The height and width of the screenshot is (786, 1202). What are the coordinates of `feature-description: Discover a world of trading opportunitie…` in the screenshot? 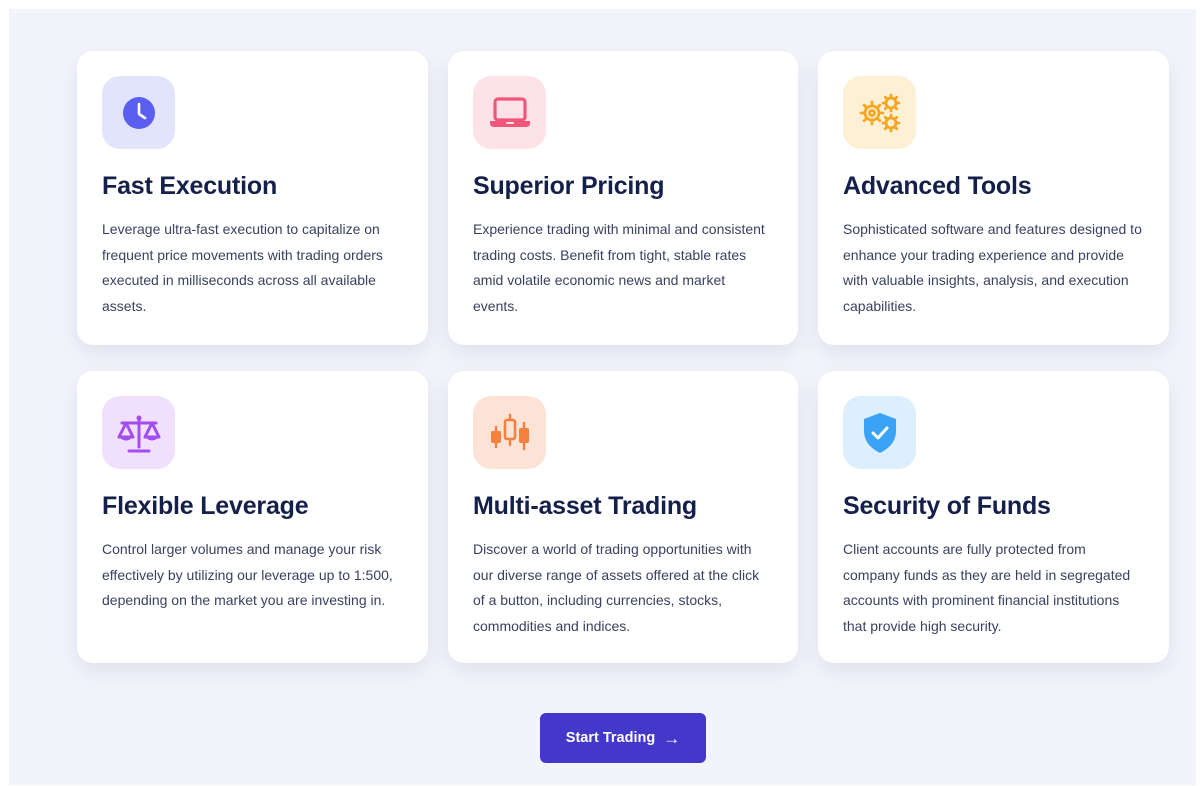 It's located at (616, 587).